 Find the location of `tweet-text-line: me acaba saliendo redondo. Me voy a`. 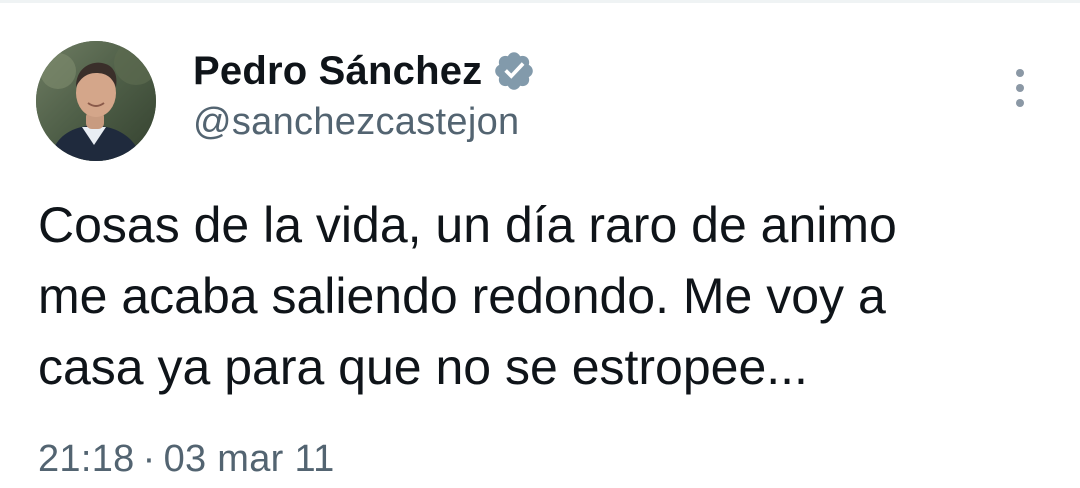

tweet-text-line: me acaba saliendo redondo. Me voy a is located at coordinates (462, 296).